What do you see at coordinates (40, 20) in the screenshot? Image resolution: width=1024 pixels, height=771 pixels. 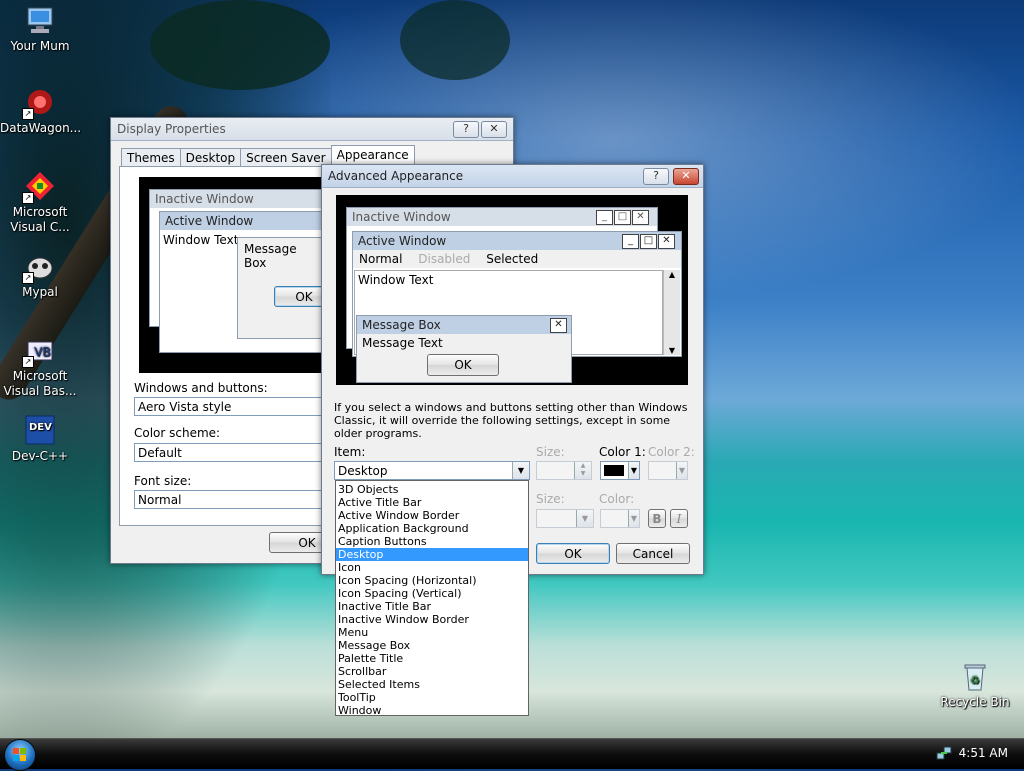 I see `computer-icon` at bounding box center [40, 20].